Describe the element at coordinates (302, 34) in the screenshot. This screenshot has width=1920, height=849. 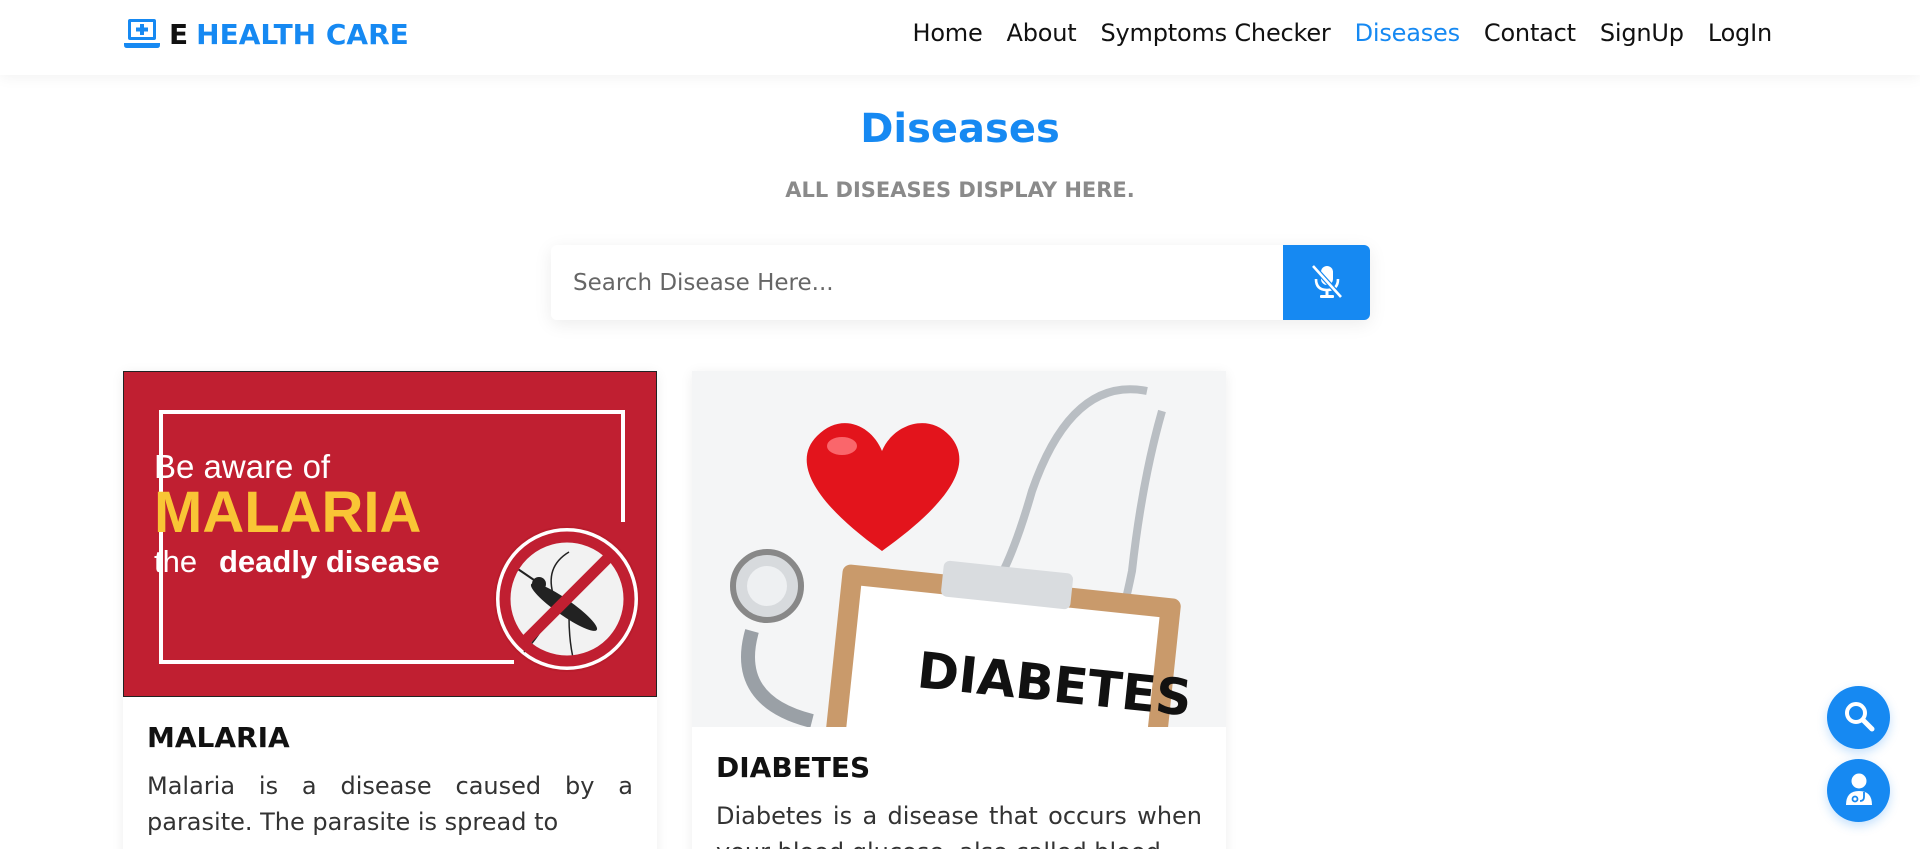
I see `brand-name: HEALTH CARE` at that location.